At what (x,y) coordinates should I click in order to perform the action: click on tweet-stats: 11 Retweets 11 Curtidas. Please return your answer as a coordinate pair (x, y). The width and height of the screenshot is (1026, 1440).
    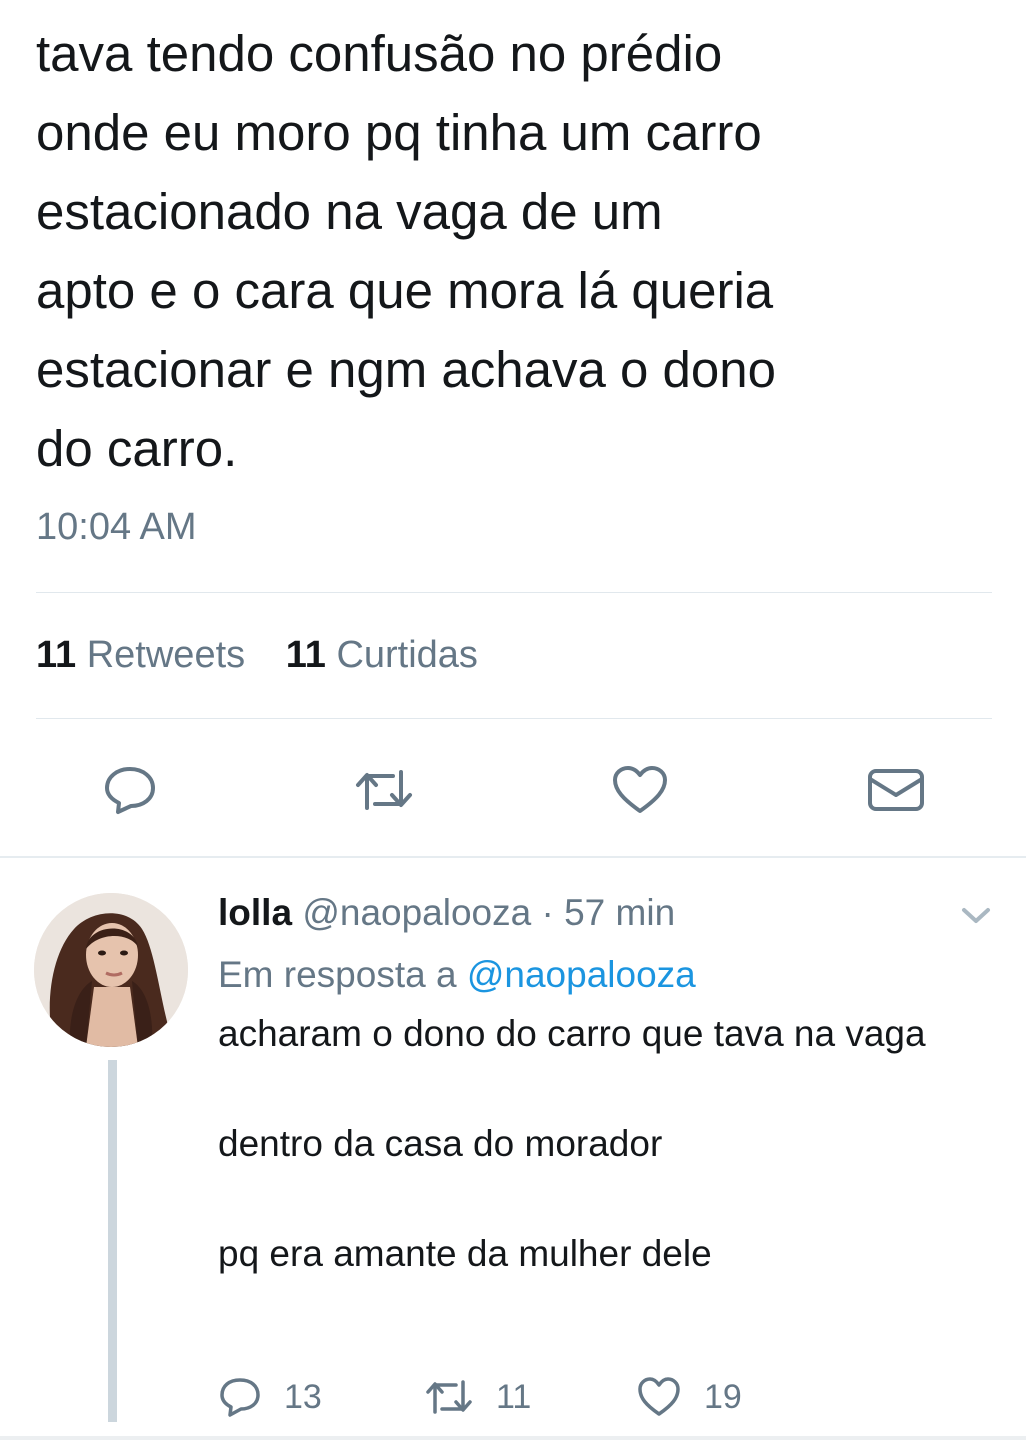
    Looking at the image, I should click on (272, 655).